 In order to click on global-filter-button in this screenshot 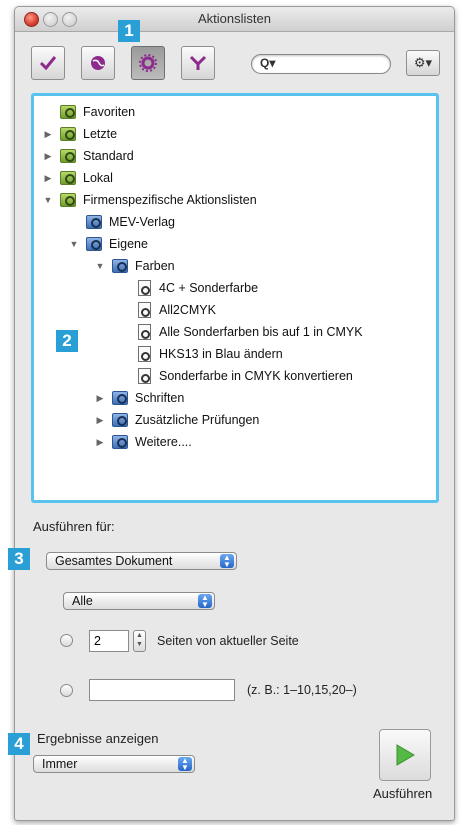, I will do `click(98, 63)`.